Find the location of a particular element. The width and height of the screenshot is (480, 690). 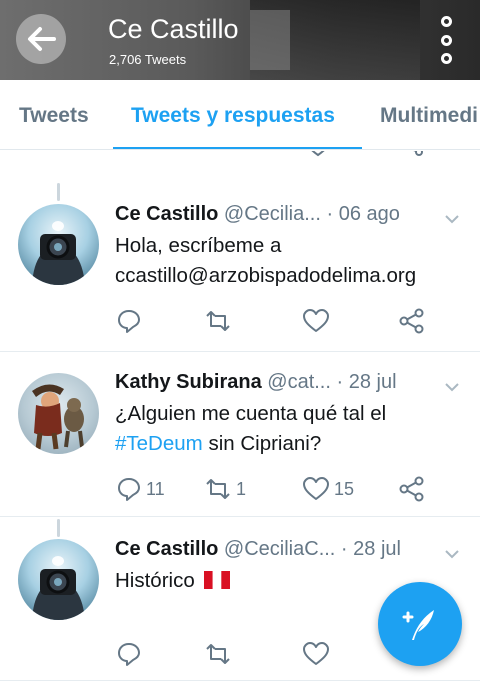

tweet-header: Kathy Subirana @cat... · 28 jul is located at coordinates (256, 382).